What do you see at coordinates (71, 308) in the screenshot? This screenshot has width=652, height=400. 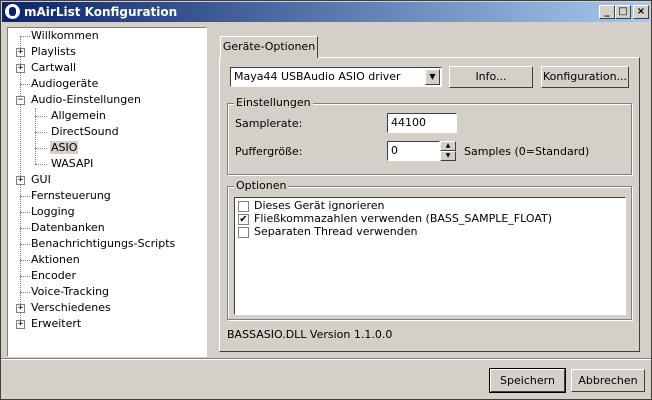 I see `tree-item-verschiedenes: Verschiedenes` at bounding box center [71, 308].